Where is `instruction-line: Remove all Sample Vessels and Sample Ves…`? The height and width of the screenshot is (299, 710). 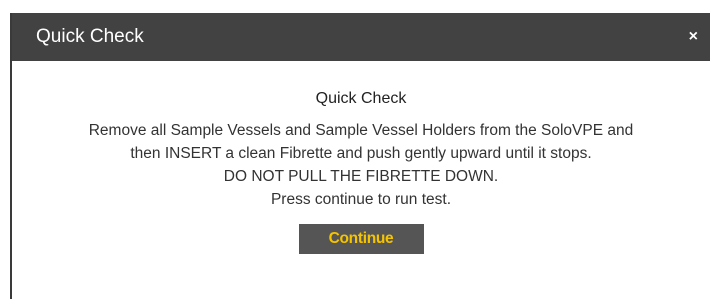
instruction-line: Remove all Sample Vessels and Sample Ves… is located at coordinates (361, 130).